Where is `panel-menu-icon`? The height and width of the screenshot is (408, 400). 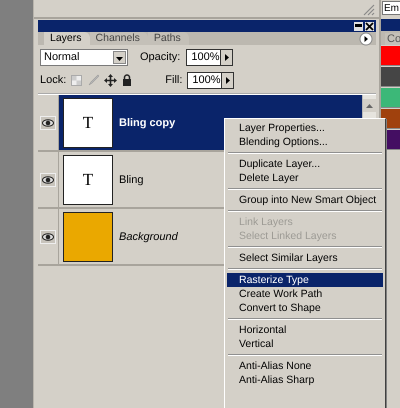 panel-menu-icon is located at coordinates (366, 39).